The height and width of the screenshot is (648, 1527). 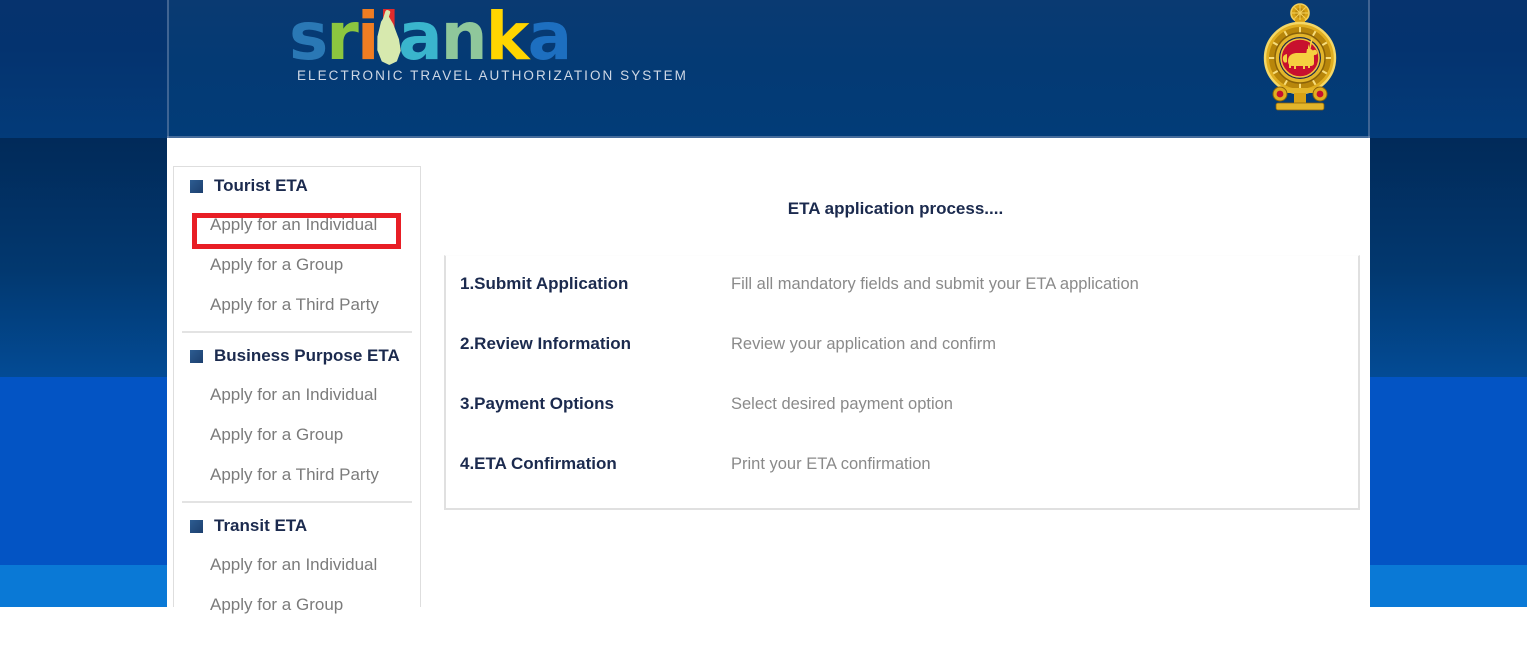 What do you see at coordinates (297, 395) in the screenshot?
I see `sidebar-item-business-individual: Apply for an Individual` at bounding box center [297, 395].